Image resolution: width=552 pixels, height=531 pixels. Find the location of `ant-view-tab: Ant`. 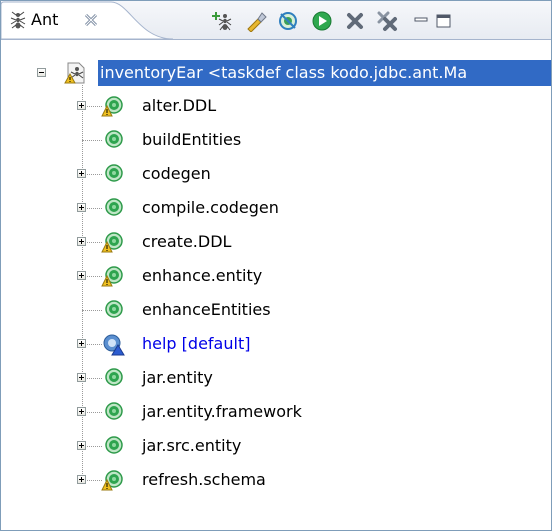

ant-view-tab: Ant is located at coordinates (87, 20).